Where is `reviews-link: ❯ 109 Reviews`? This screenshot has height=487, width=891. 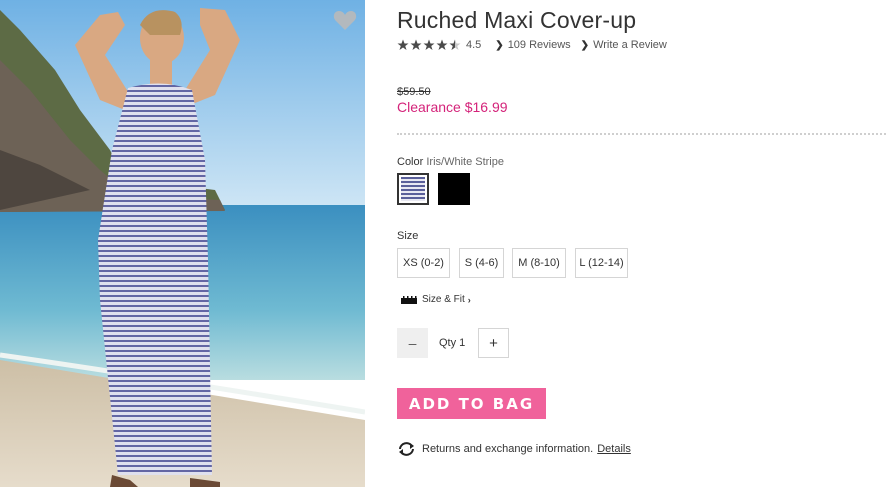 reviews-link: ❯ 109 Reviews is located at coordinates (532, 45).